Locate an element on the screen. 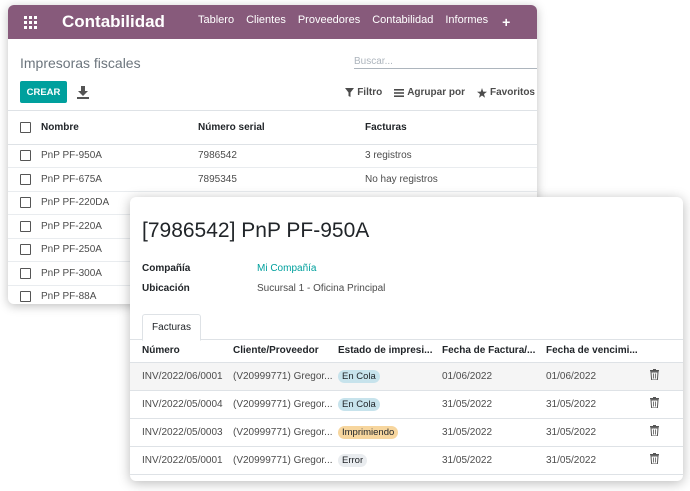 Image resolution: width=690 pixels, height=491 pixels. group-by-label: Agrupar por is located at coordinates (436, 92).